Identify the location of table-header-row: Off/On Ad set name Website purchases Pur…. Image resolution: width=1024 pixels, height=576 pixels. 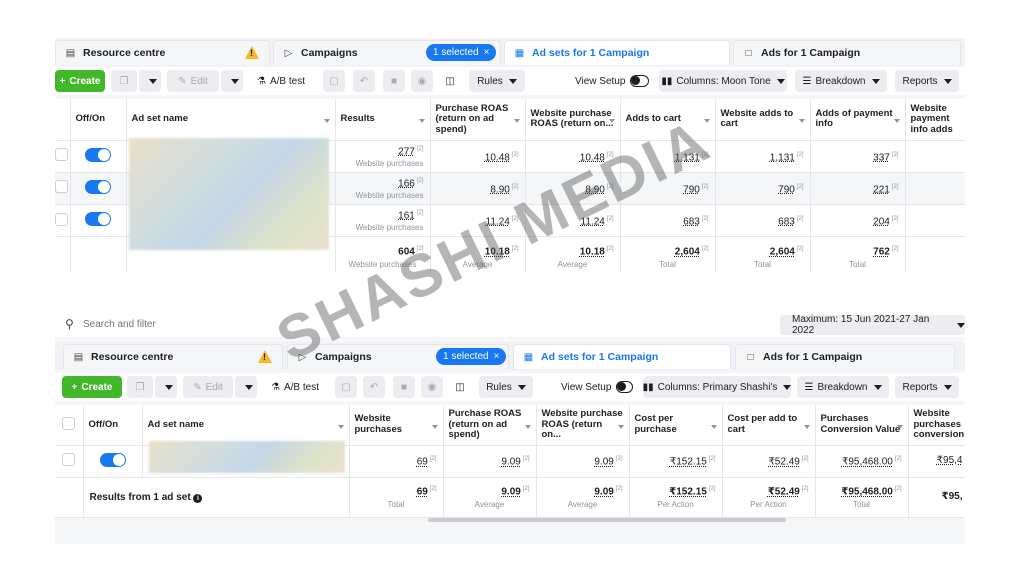
(510, 425).